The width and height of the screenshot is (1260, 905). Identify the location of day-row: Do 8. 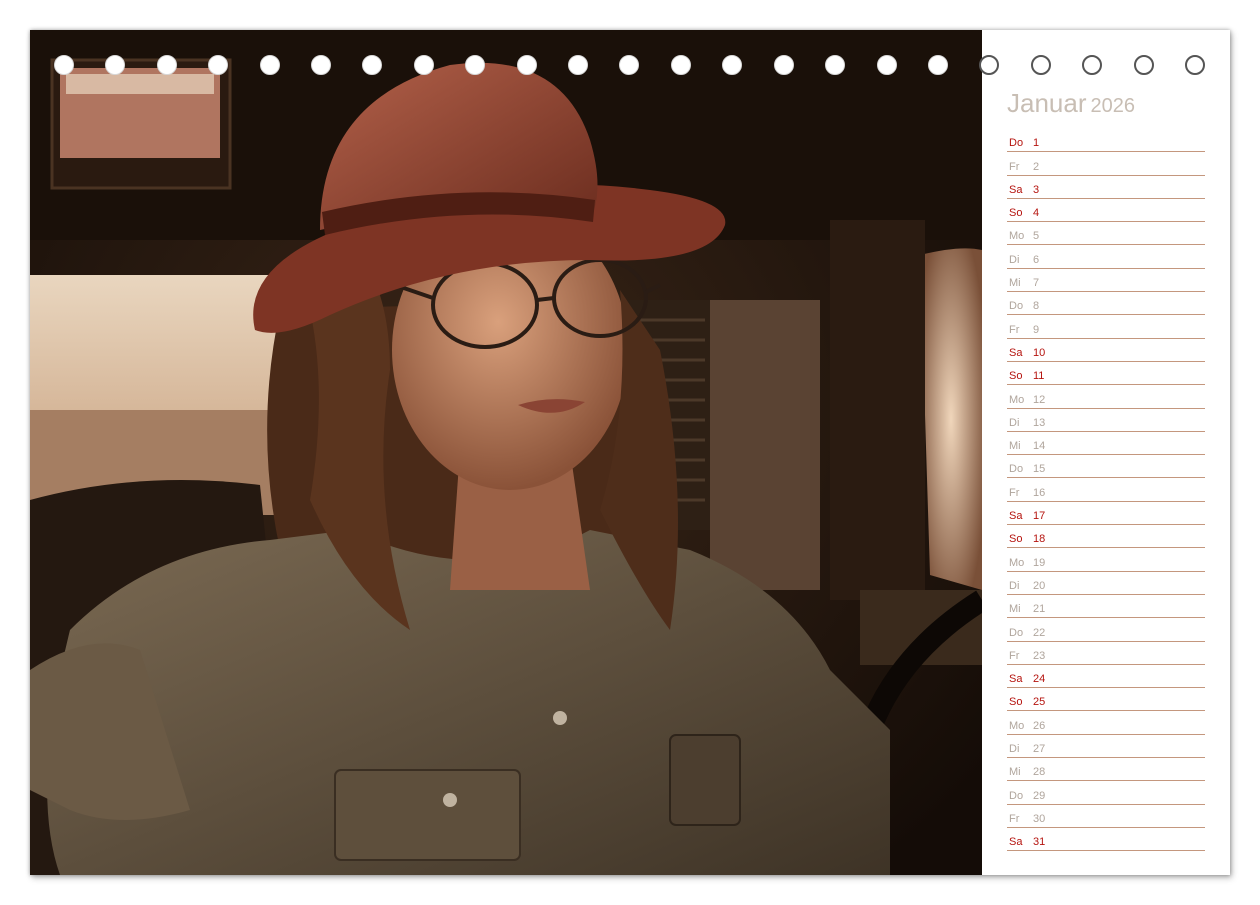
(1106, 304).